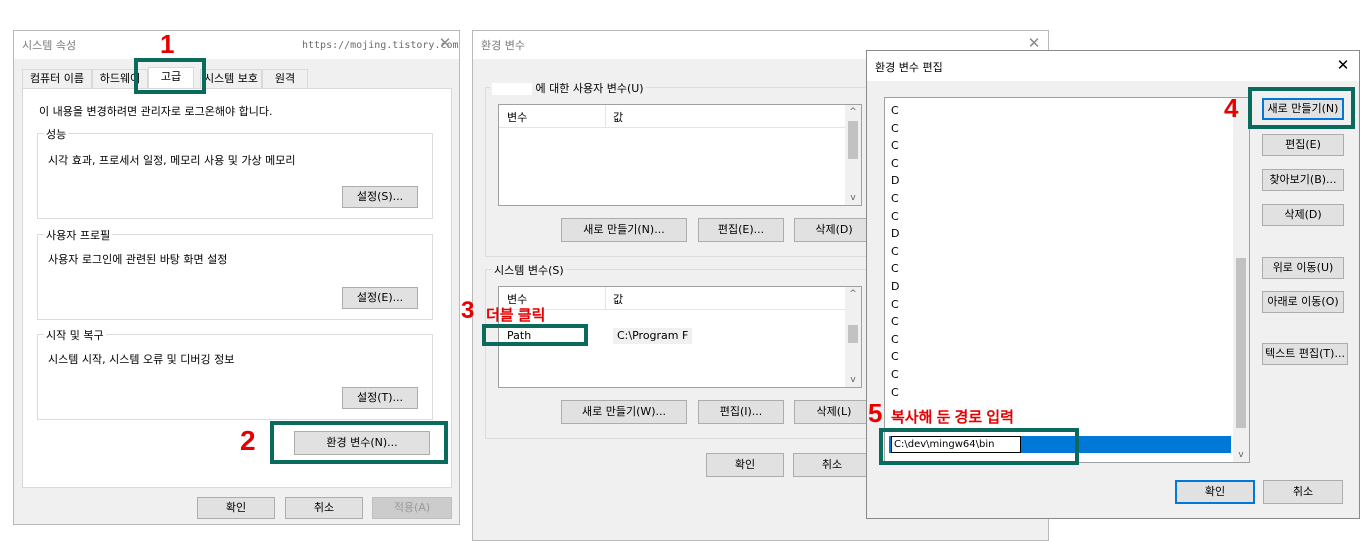 The image size is (1363, 541). Describe the element at coordinates (909, 67) in the screenshot. I see `window-title: 환경 변수 편집` at that location.